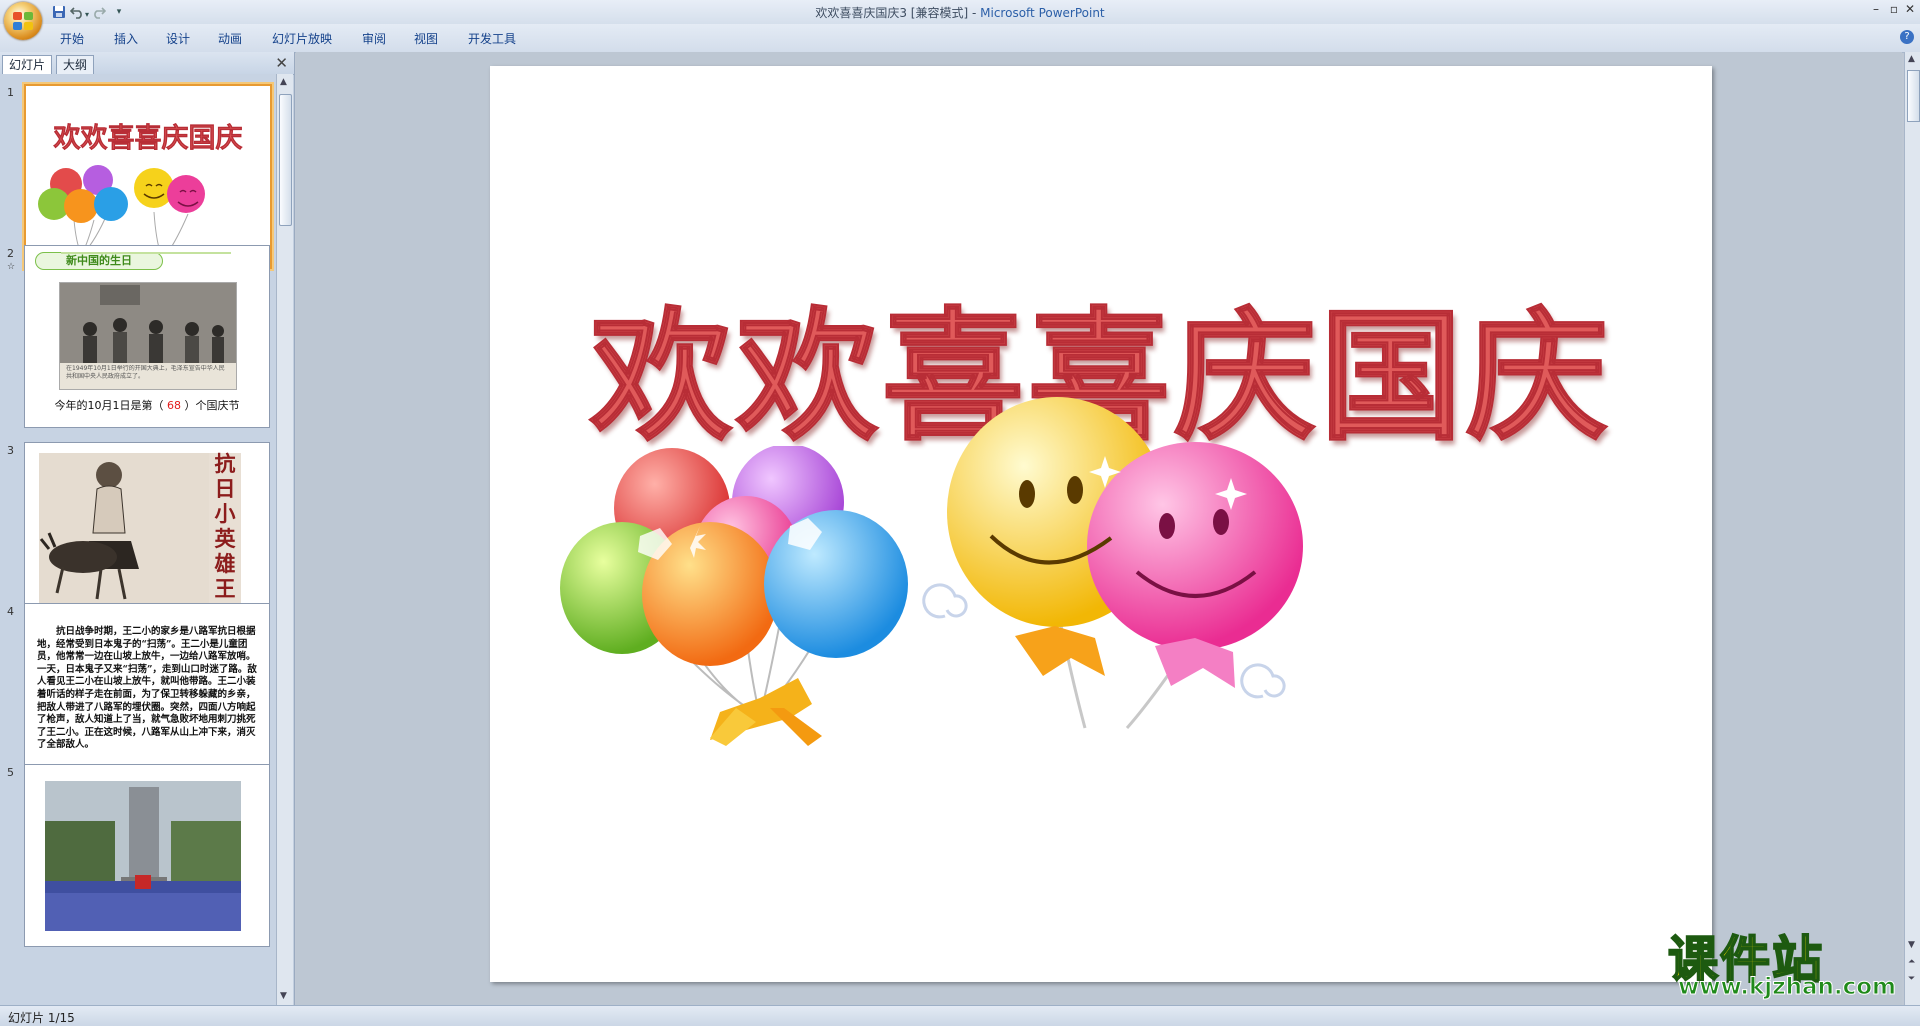 Image resolution: width=1920 pixels, height=1026 pixels. I want to click on question-answer: 68, so click(174, 405).